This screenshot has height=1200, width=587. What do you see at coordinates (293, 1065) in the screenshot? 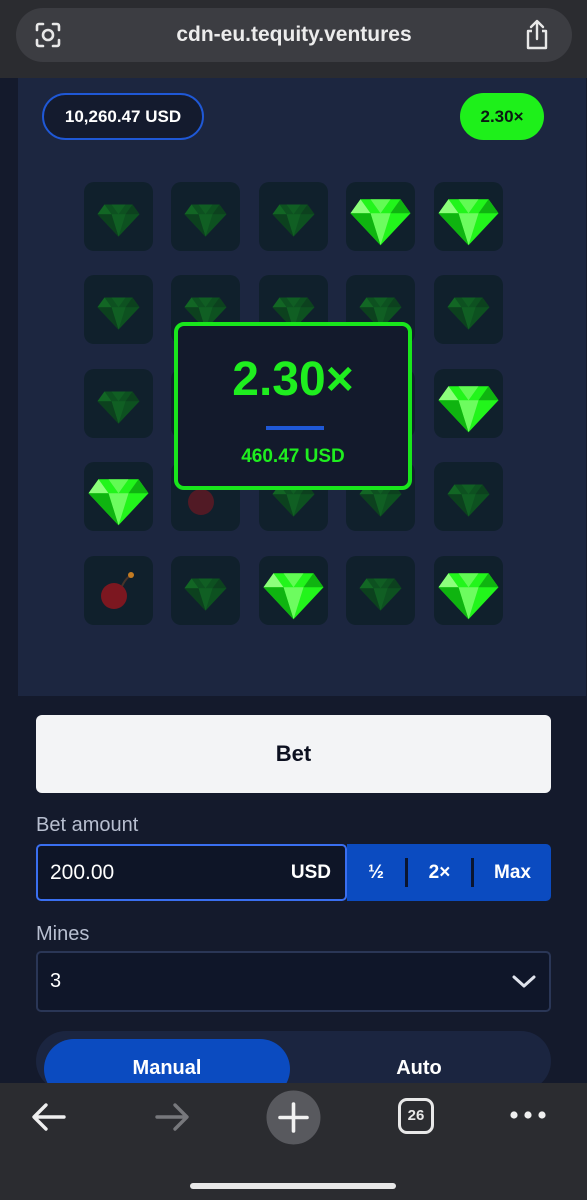
I see `mode-toggle: Manual Auto` at bounding box center [293, 1065].